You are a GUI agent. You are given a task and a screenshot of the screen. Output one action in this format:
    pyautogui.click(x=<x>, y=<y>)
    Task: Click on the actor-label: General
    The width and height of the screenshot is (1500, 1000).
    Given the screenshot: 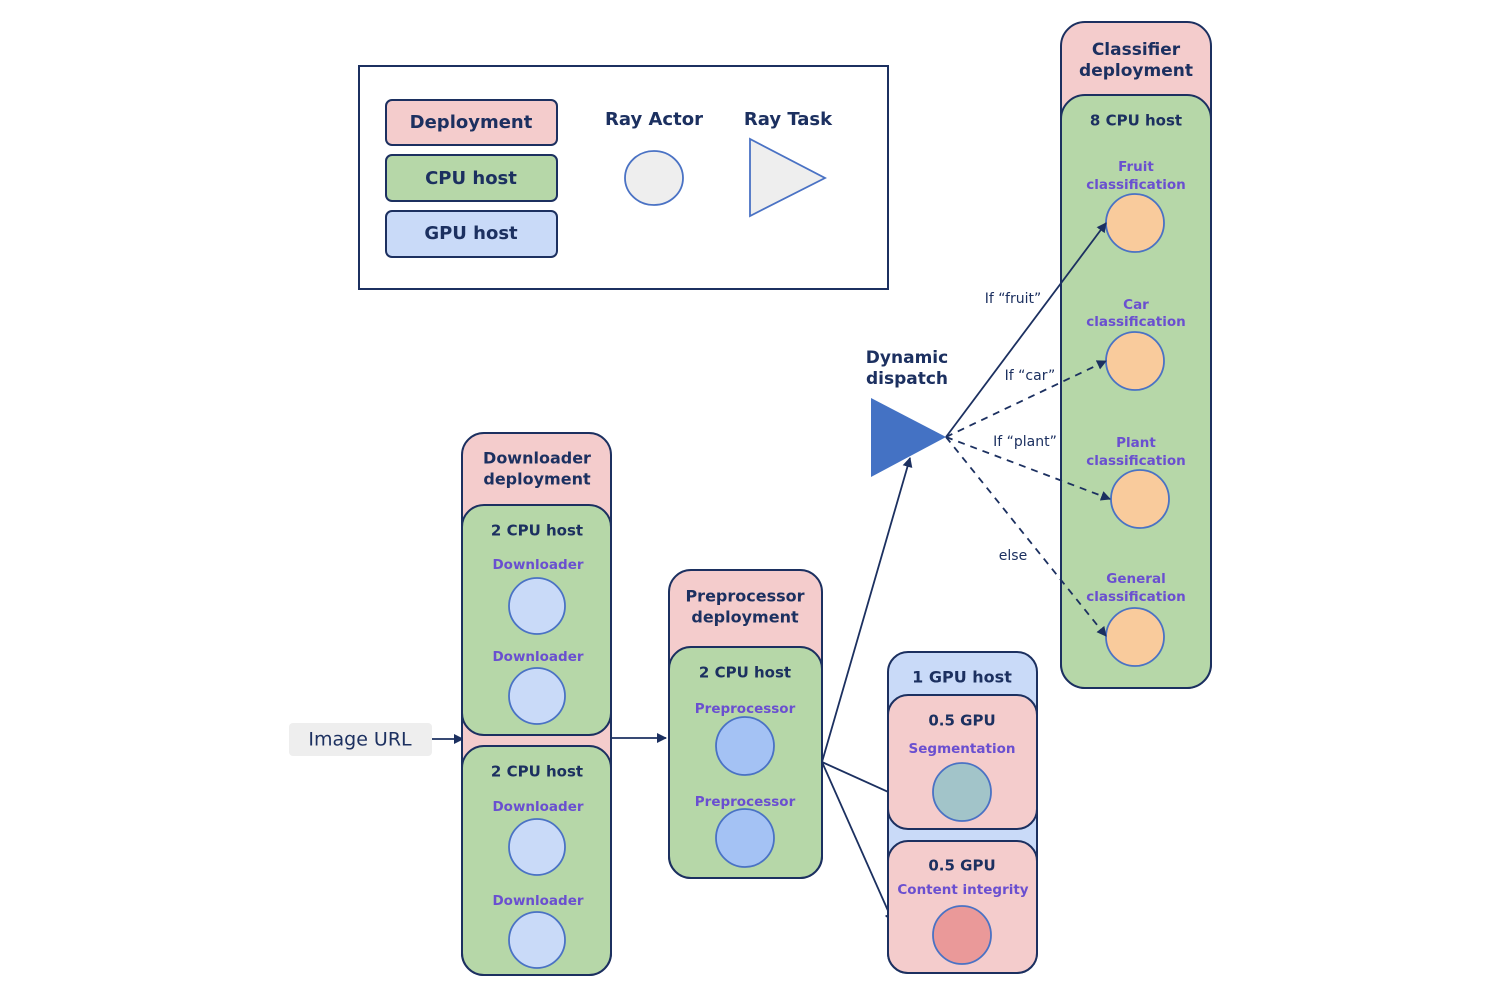 What is the action you would take?
    pyautogui.click(x=1135, y=579)
    